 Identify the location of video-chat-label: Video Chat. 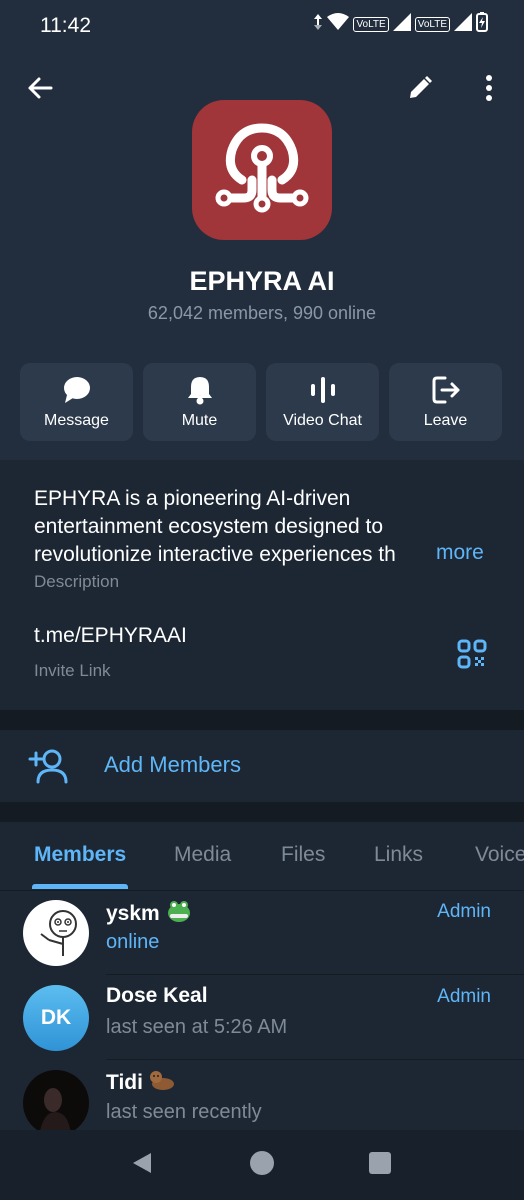
(322, 420).